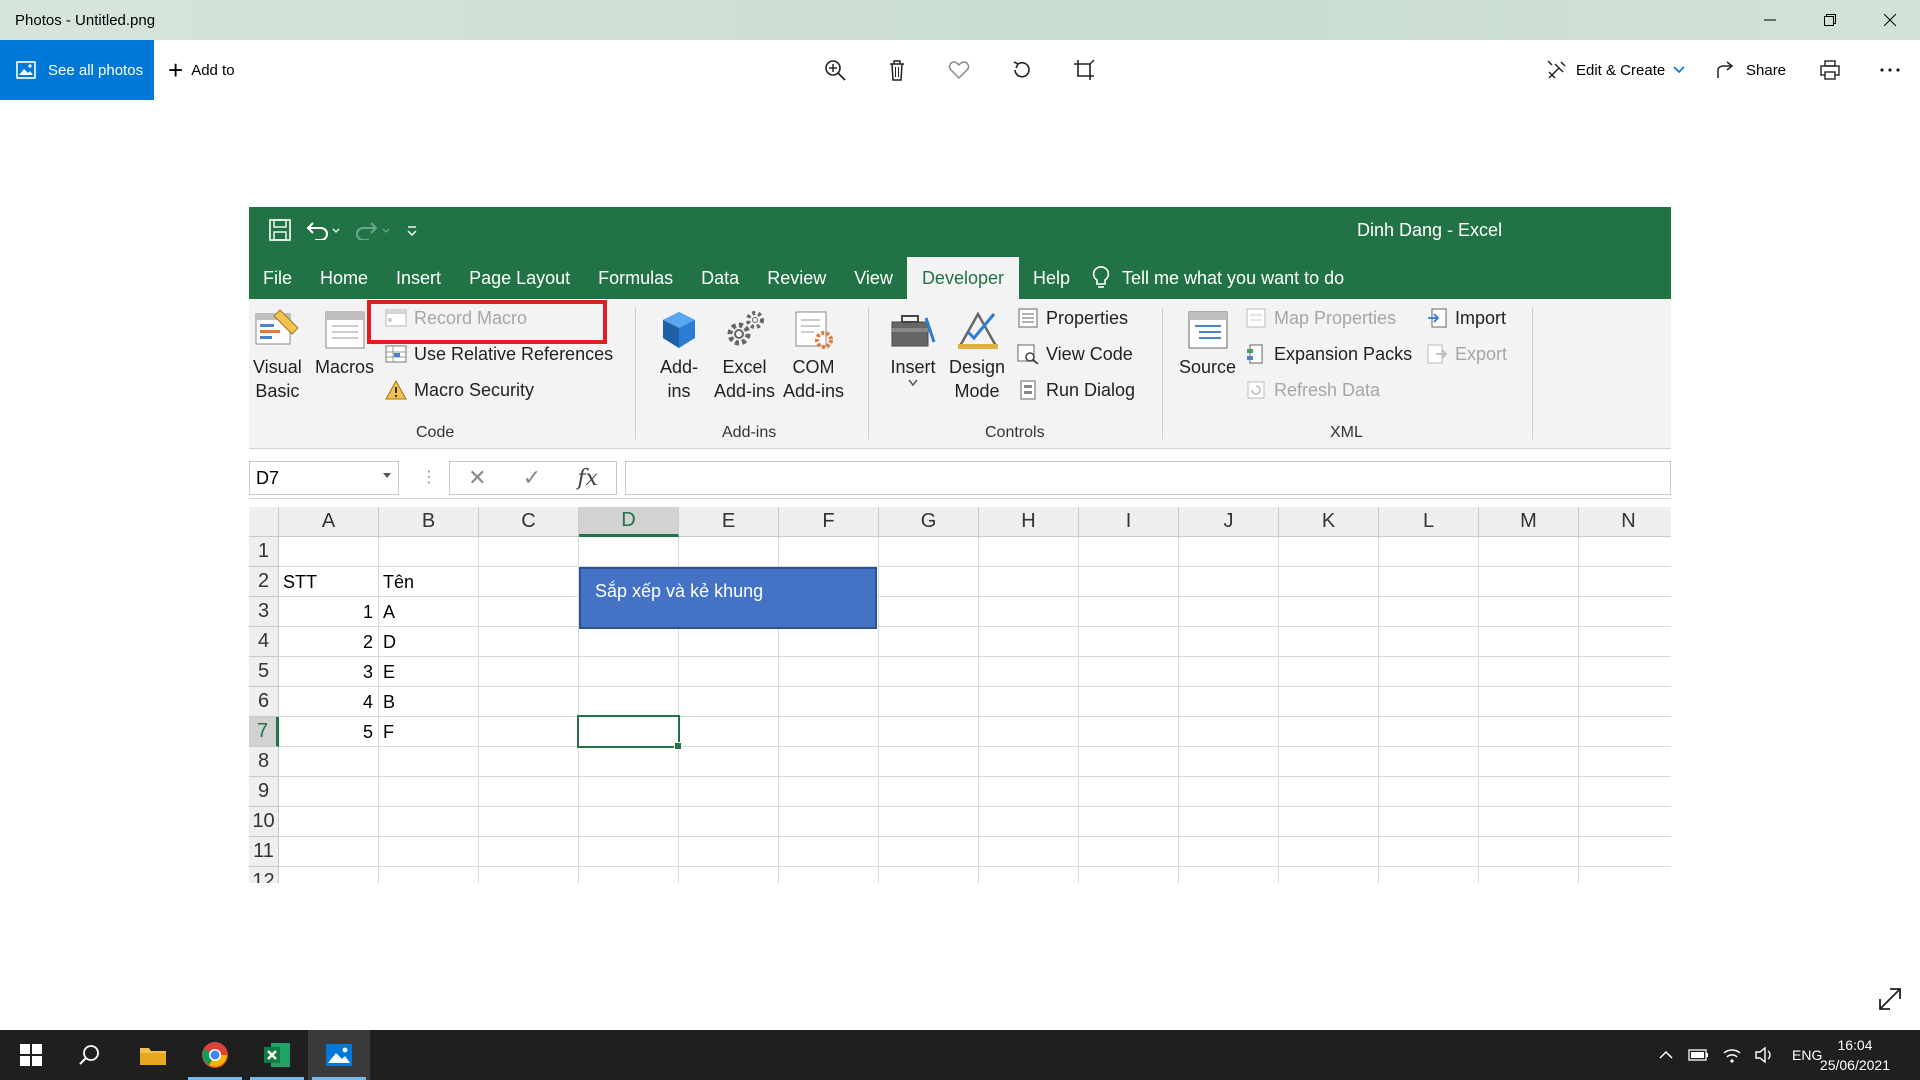 The width and height of the screenshot is (1920, 1080). I want to click on column-header-c: C, so click(529, 522).